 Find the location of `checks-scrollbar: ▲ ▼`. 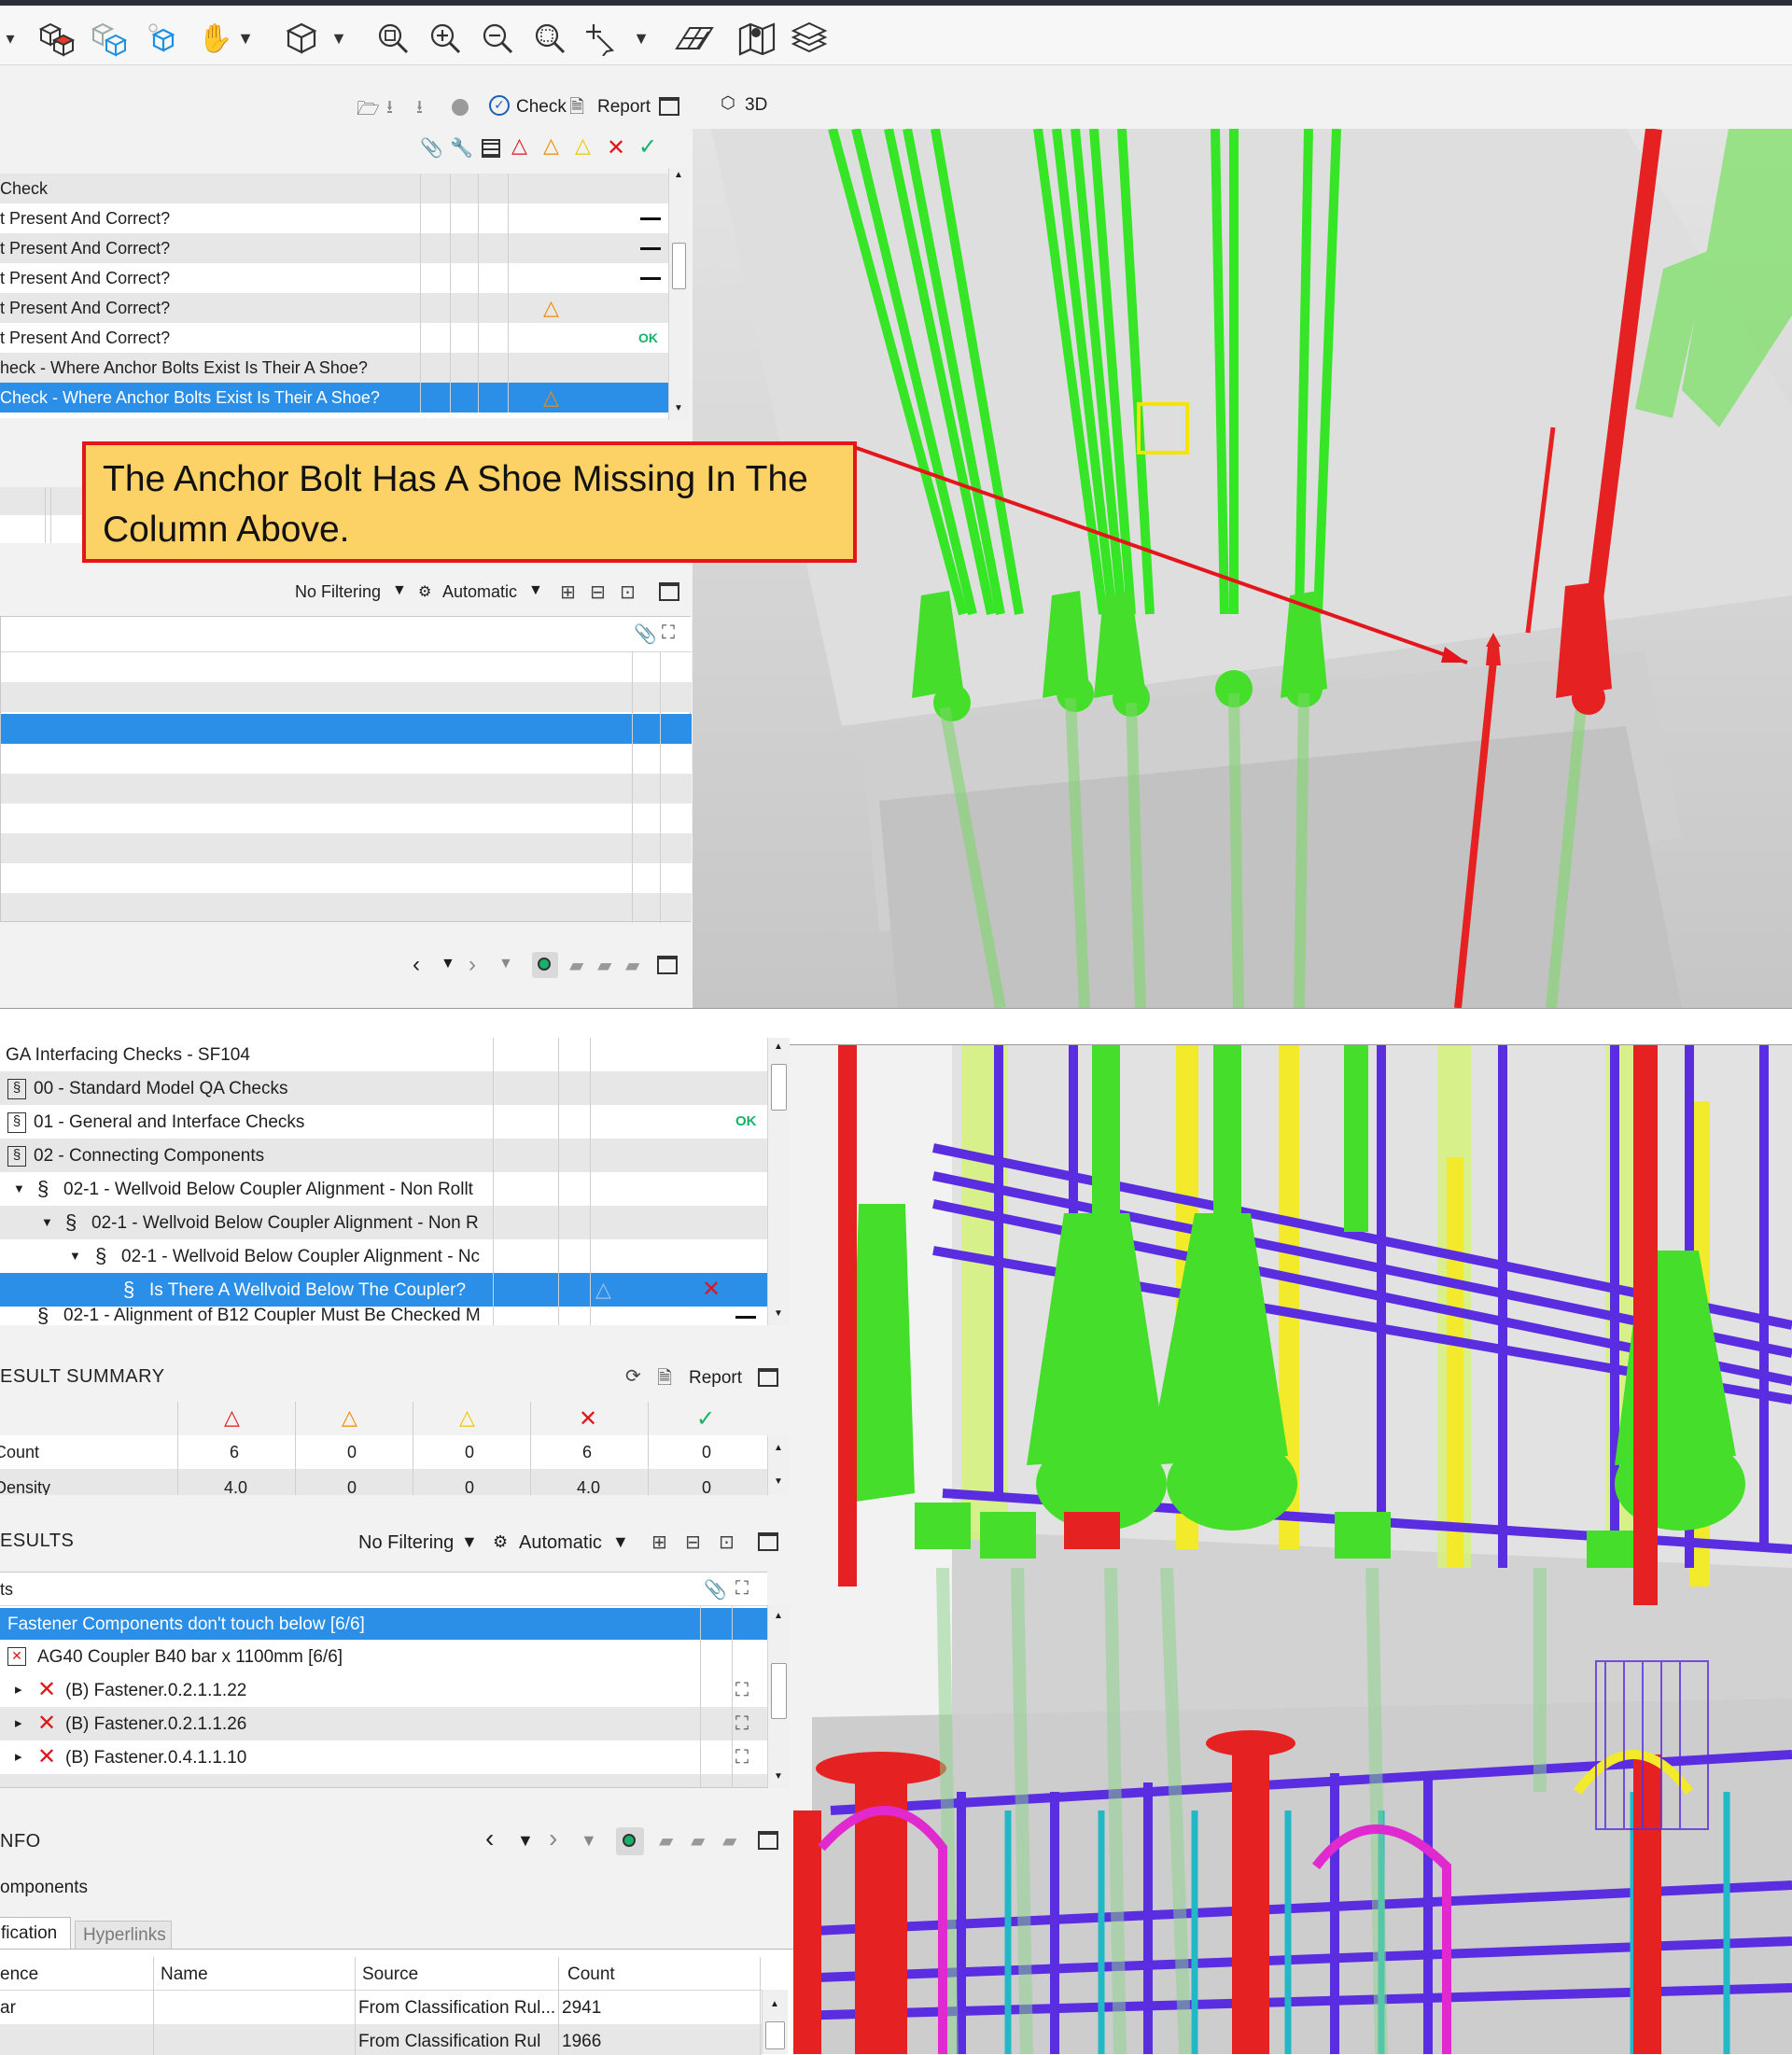

checks-scrollbar: ▲ ▼ is located at coordinates (678, 294).